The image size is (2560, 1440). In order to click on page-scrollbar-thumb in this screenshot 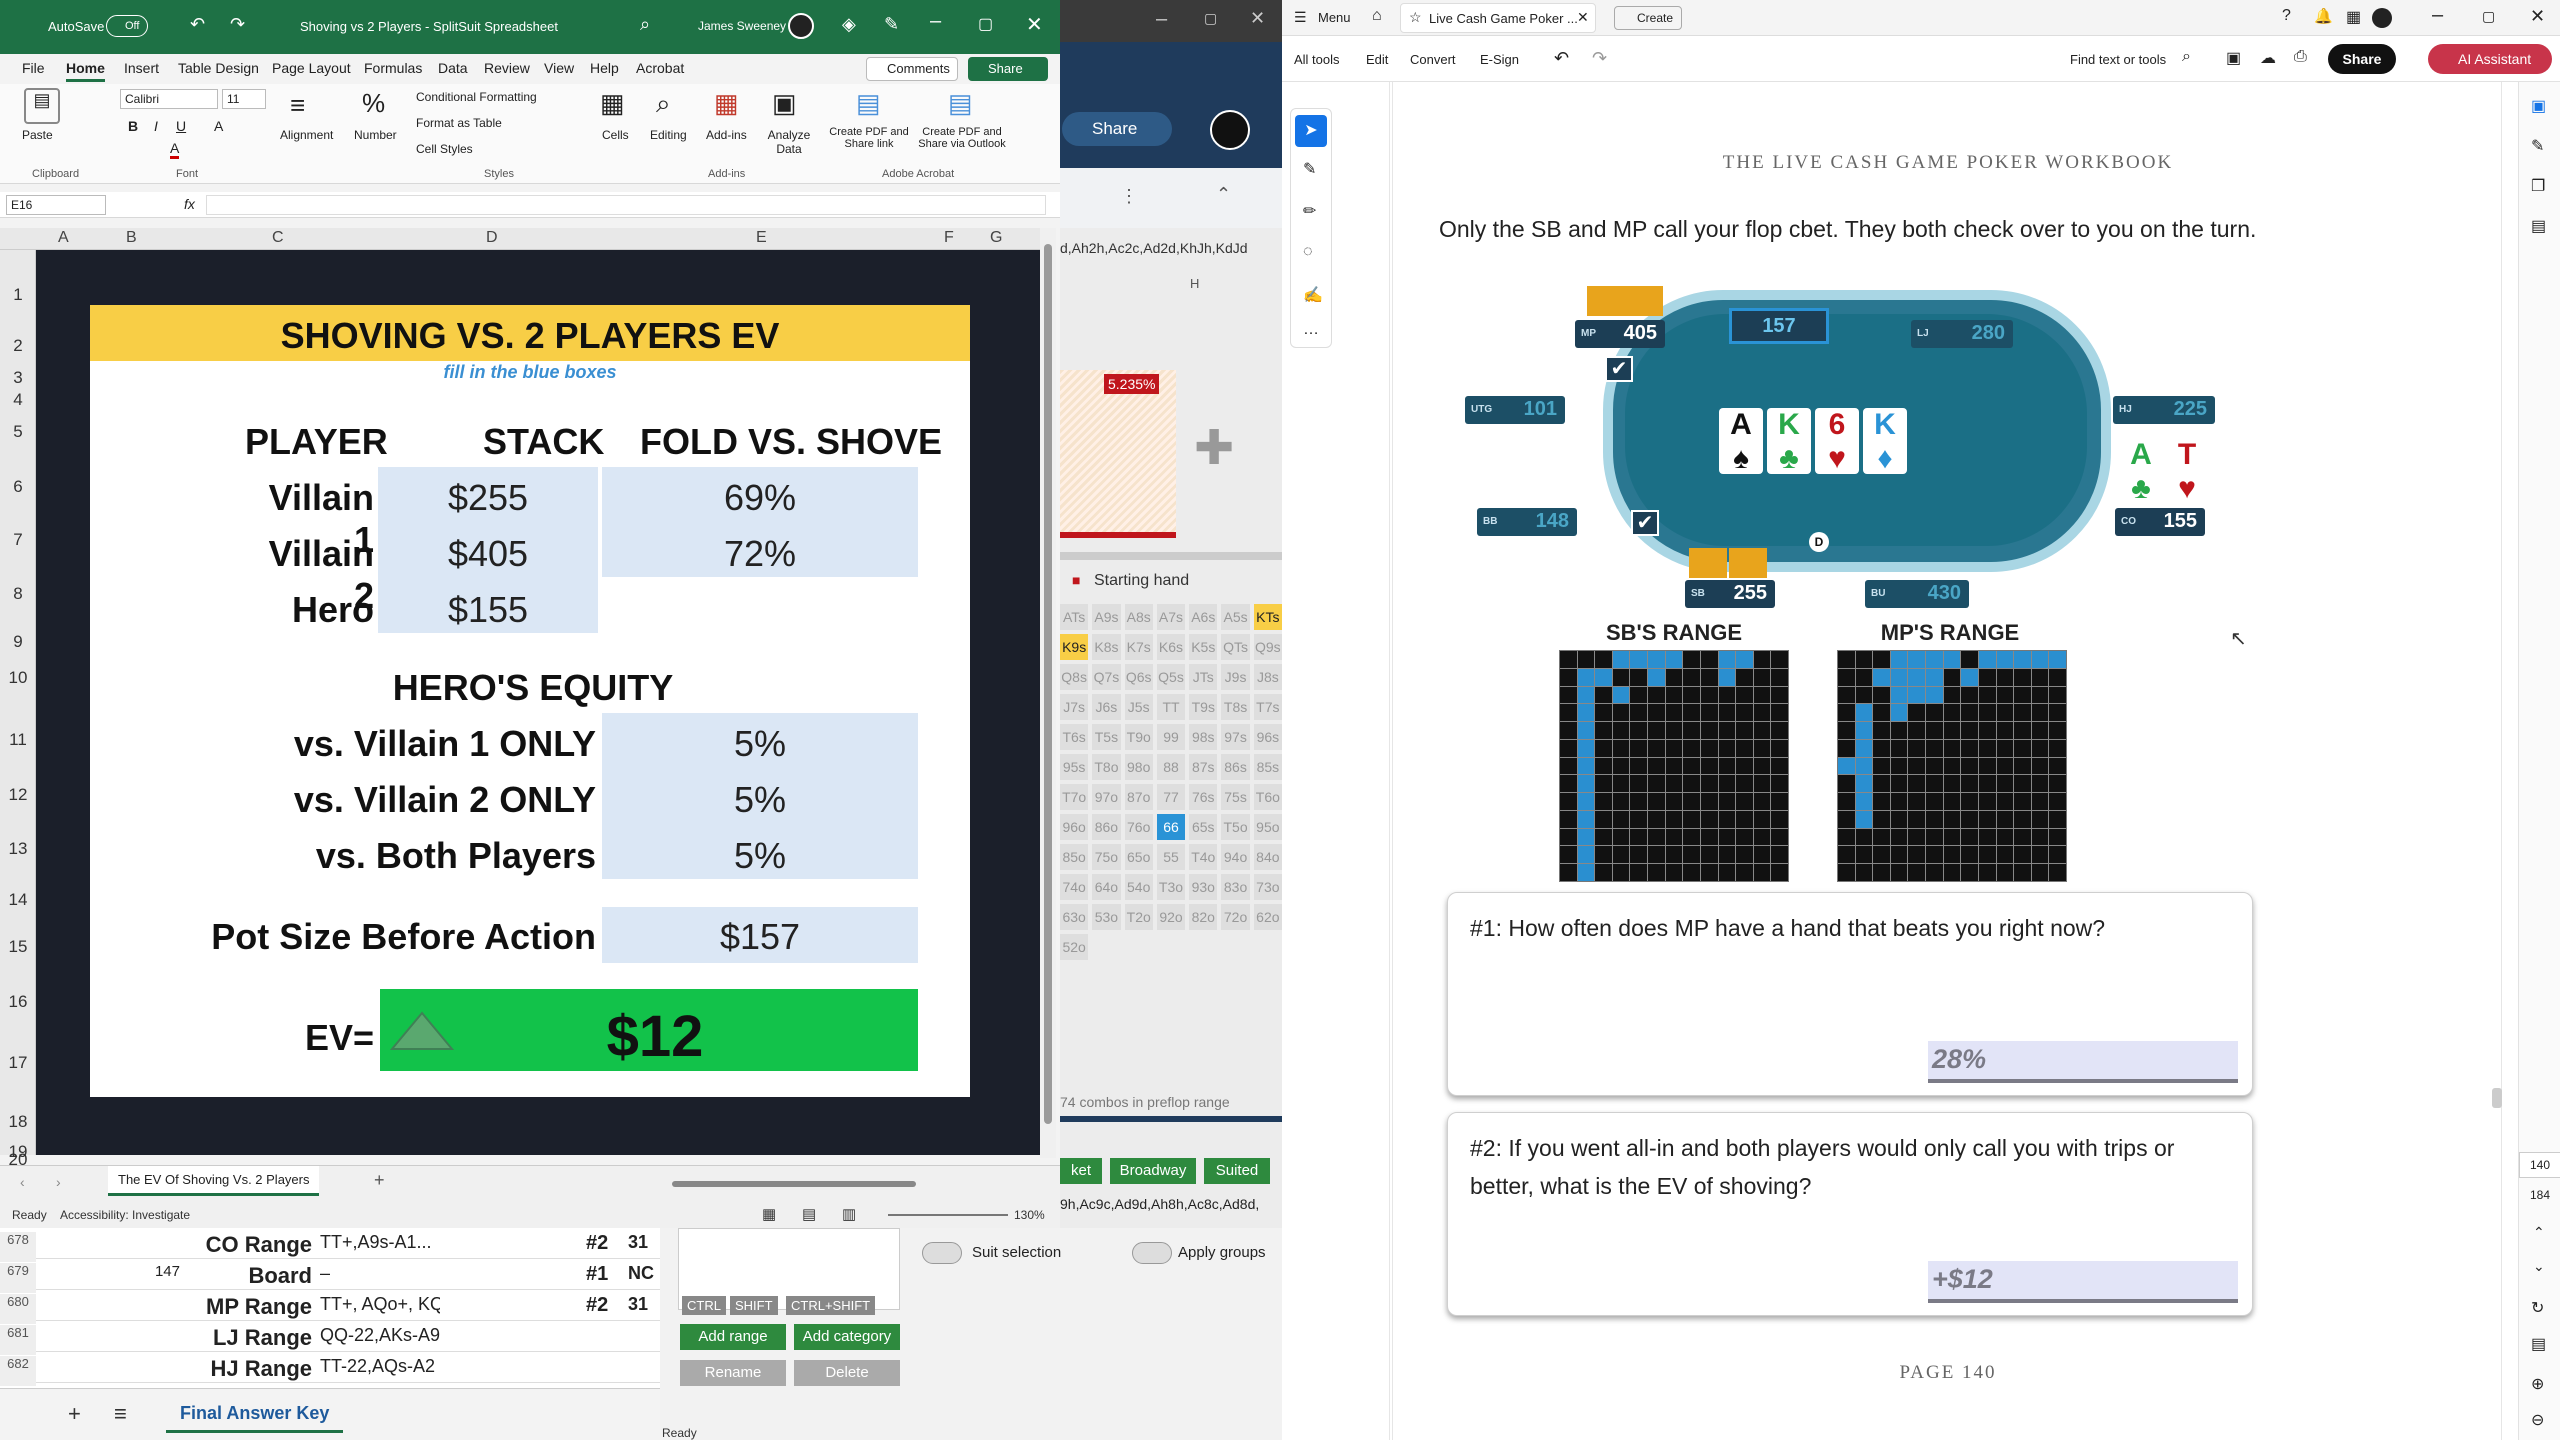, I will do `click(2497, 1098)`.